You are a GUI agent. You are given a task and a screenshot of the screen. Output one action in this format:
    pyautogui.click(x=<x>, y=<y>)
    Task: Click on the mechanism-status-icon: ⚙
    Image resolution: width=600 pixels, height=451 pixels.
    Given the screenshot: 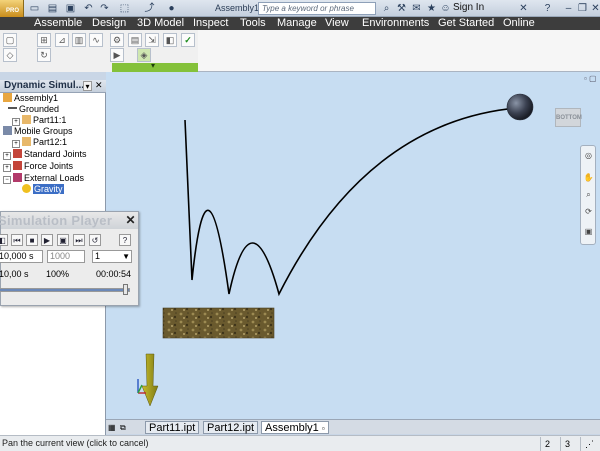 What is the action you would take?
    pyautogui.click(x=117, y=40)
    